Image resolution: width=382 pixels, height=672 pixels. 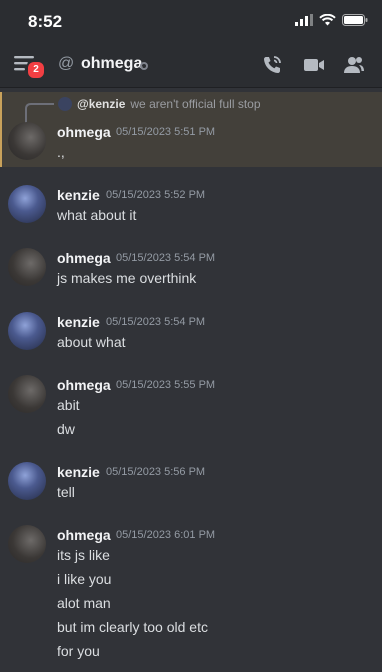 What do you see at coordinates (66, 63) in the screenshot?
I see `at-symbol: @` at bounding box center [66, 63].